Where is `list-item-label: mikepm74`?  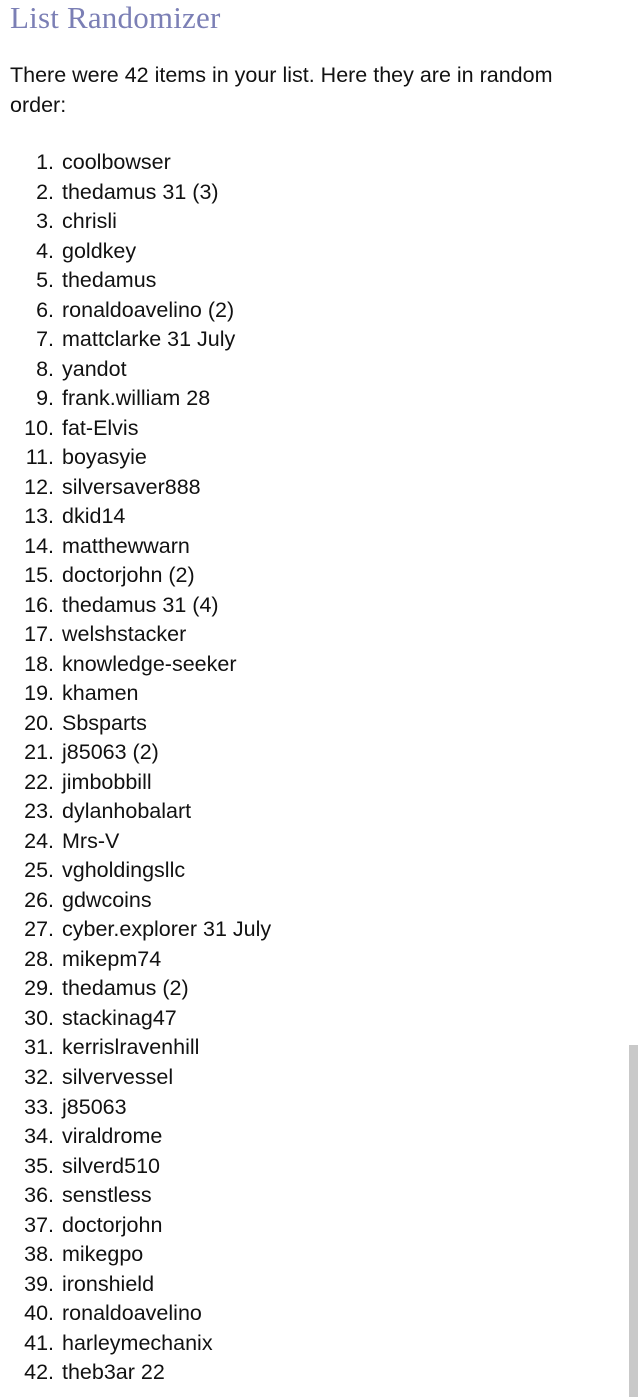 list-item-label: mikepm74 is located at coordinates (112, 958).